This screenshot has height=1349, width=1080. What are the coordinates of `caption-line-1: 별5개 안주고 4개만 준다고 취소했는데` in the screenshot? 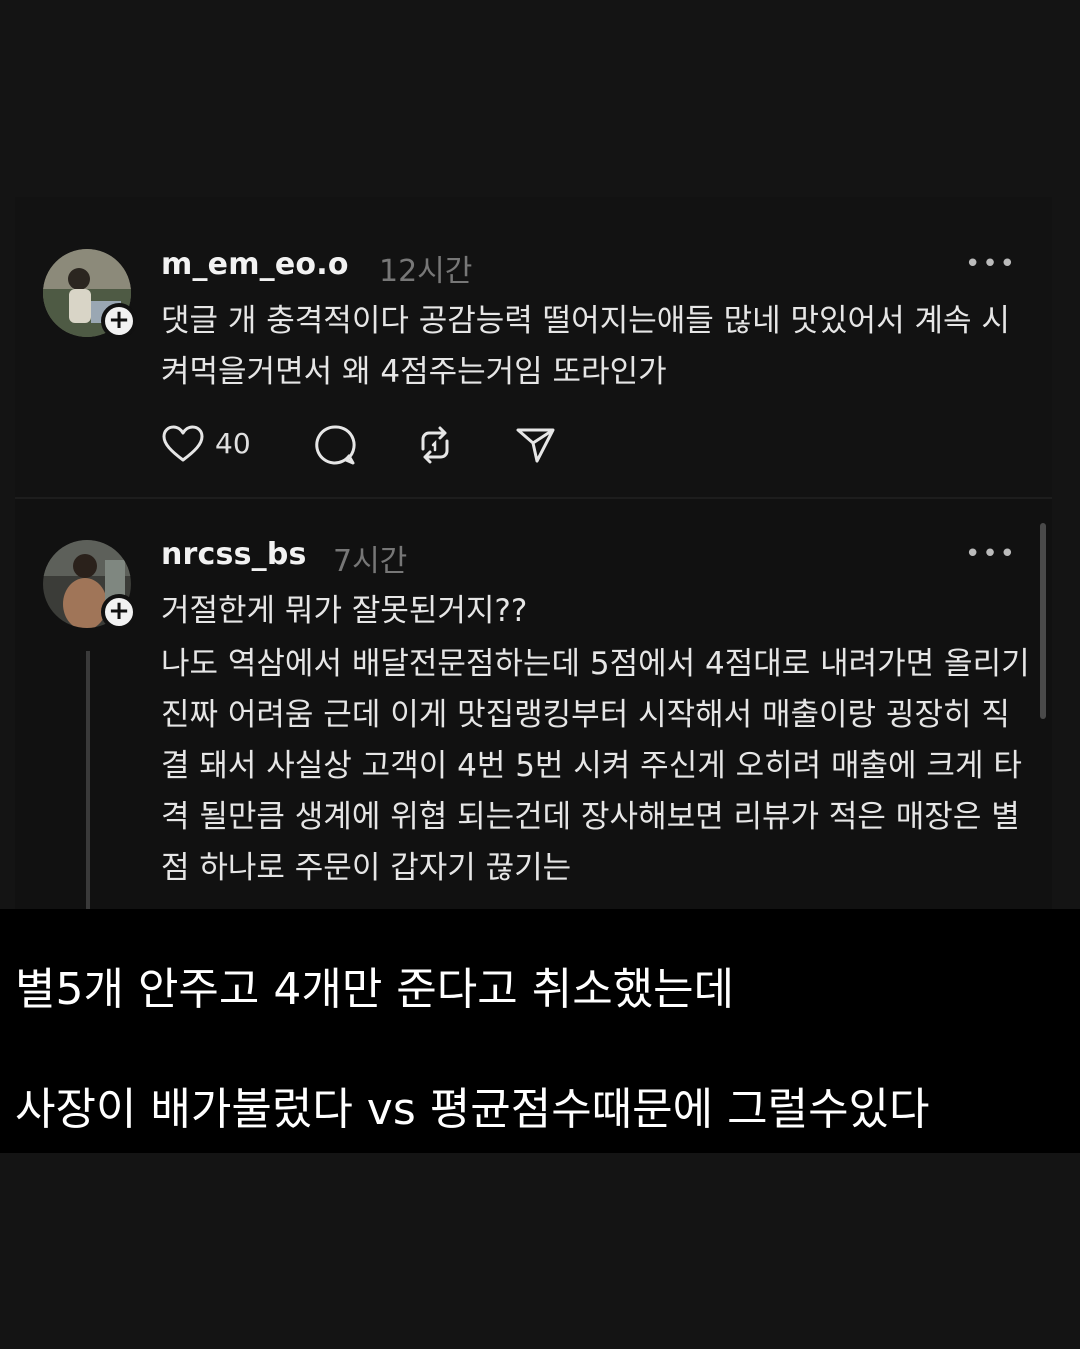 It's located at (375, 989).